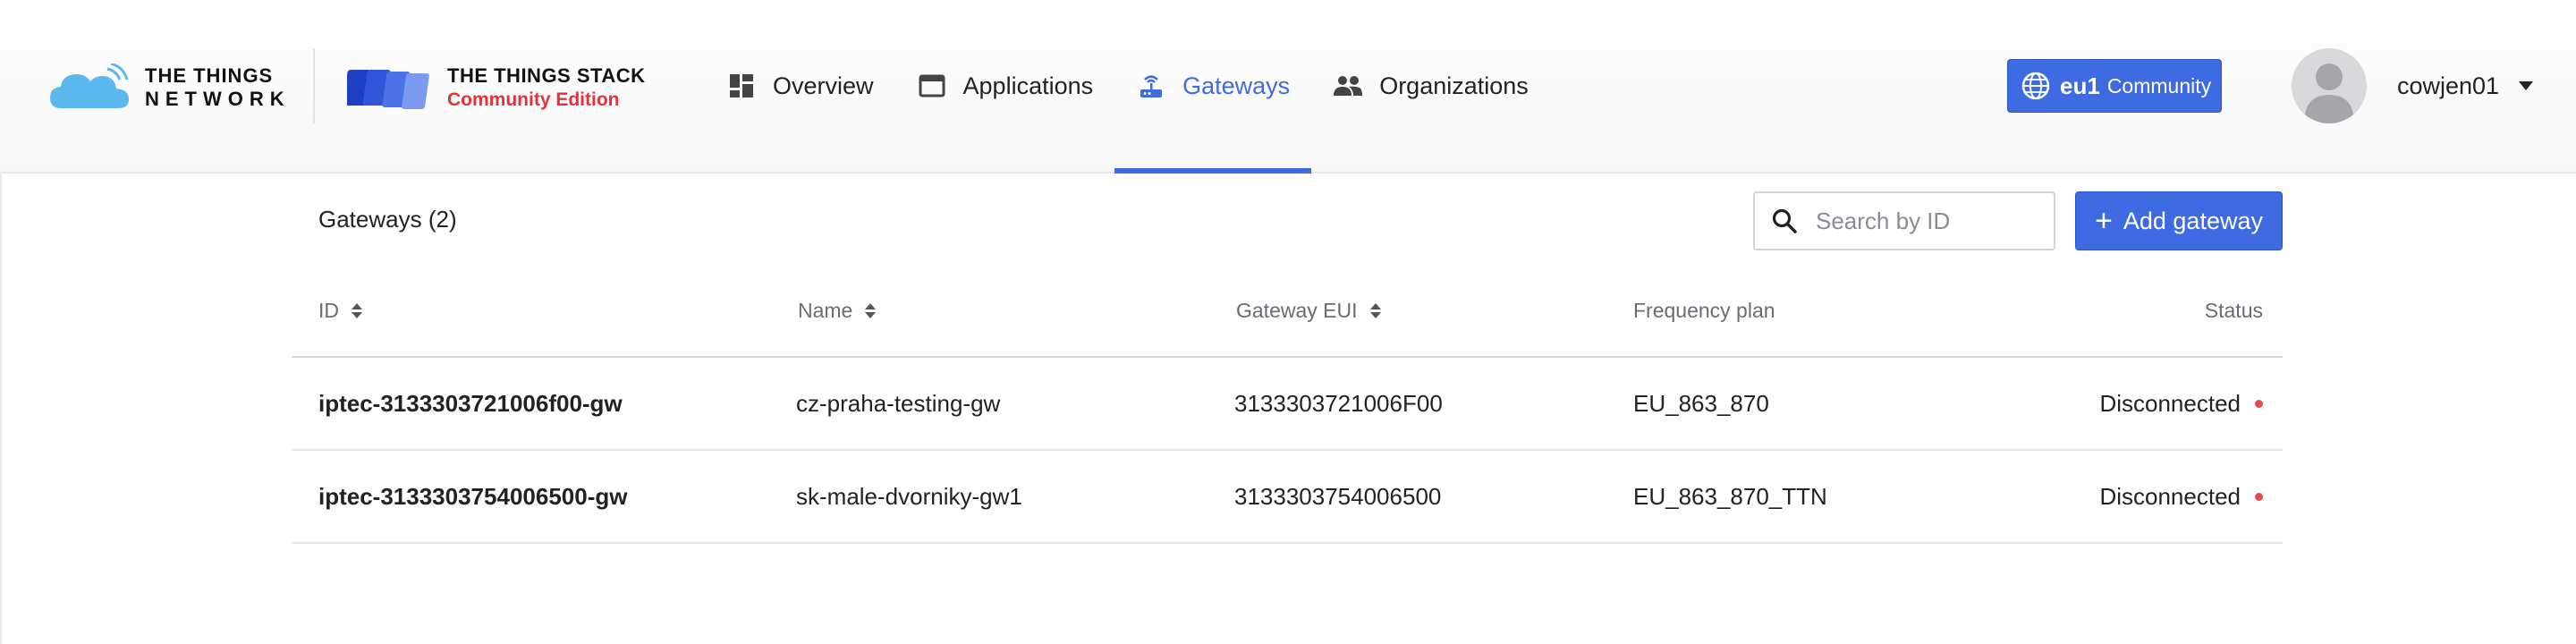 The height and width of the screenshot is (644, 2576). I want to click on stack-edition: Community Edition, so click(533, 99).